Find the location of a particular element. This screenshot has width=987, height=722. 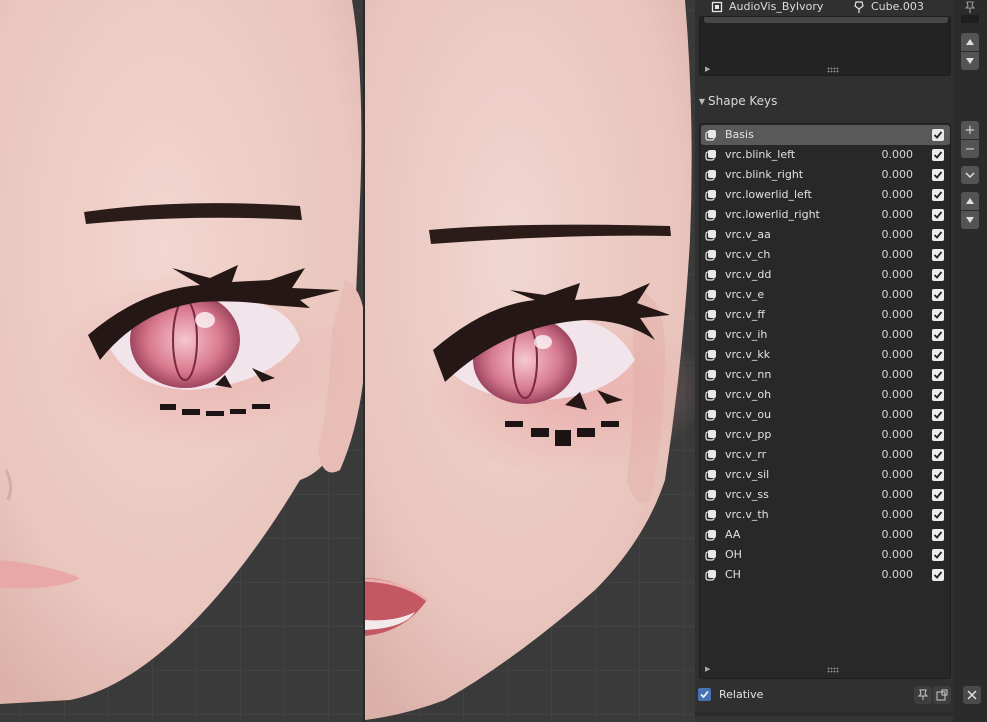

shape-key-row: vrc.v_dd 0.000 is located at coordinates (825, 275).